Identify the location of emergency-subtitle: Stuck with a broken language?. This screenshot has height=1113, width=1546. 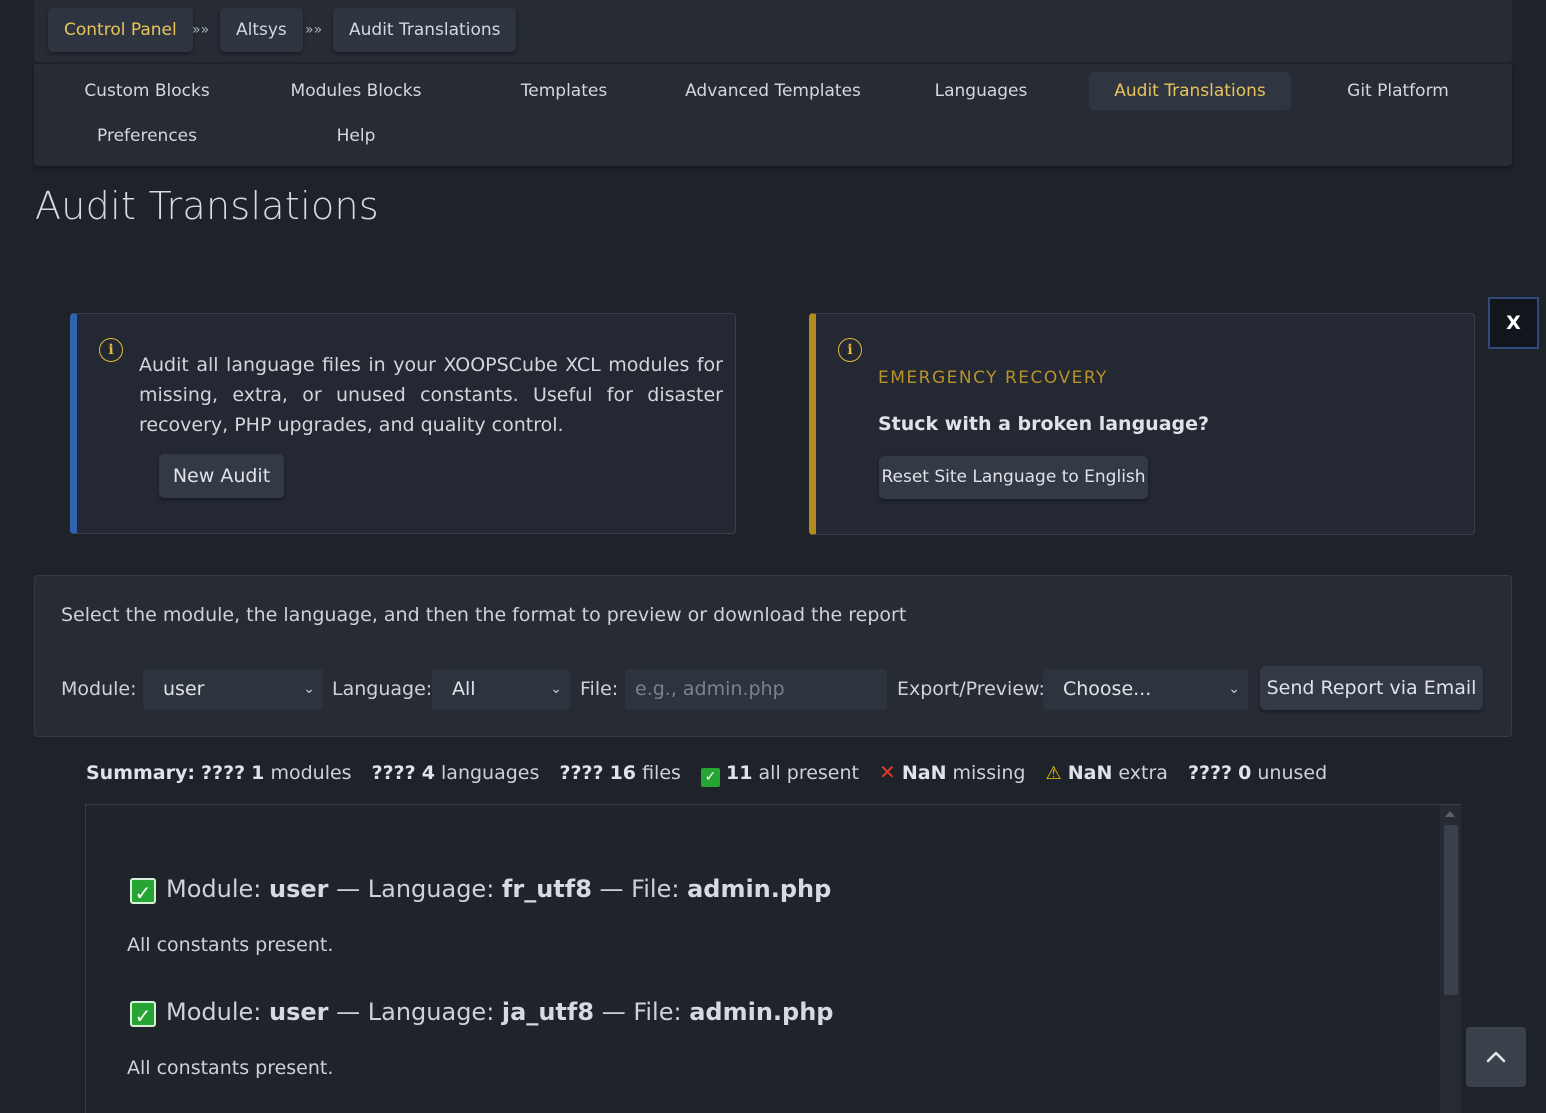
(1044, 424).